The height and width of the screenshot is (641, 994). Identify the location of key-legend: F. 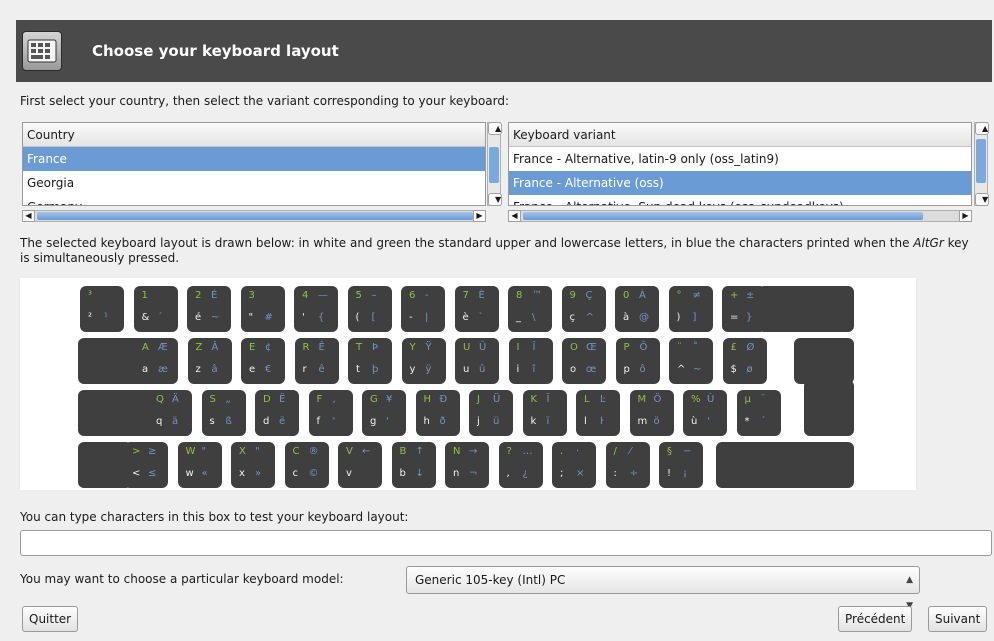
(319, 399).